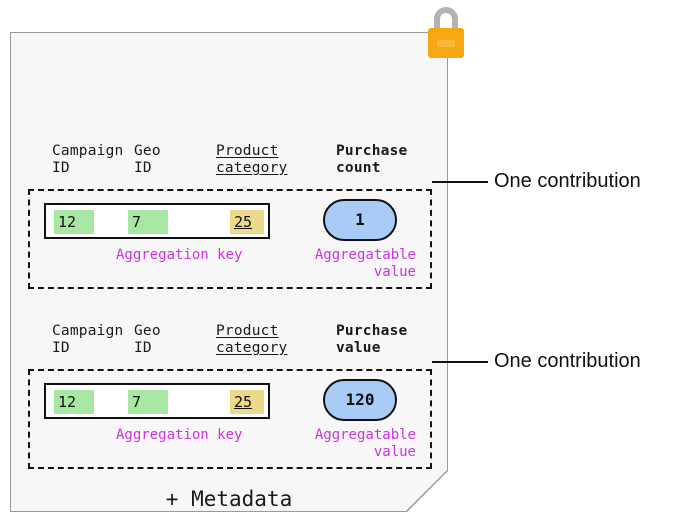 The width and height of the screenshot is (700, 524). What do you see at coordinates (365, 263) in the screenshot?
I see `annotation-aggregatable-value-1: Aggregatable value` at bounding box center [365, 263].